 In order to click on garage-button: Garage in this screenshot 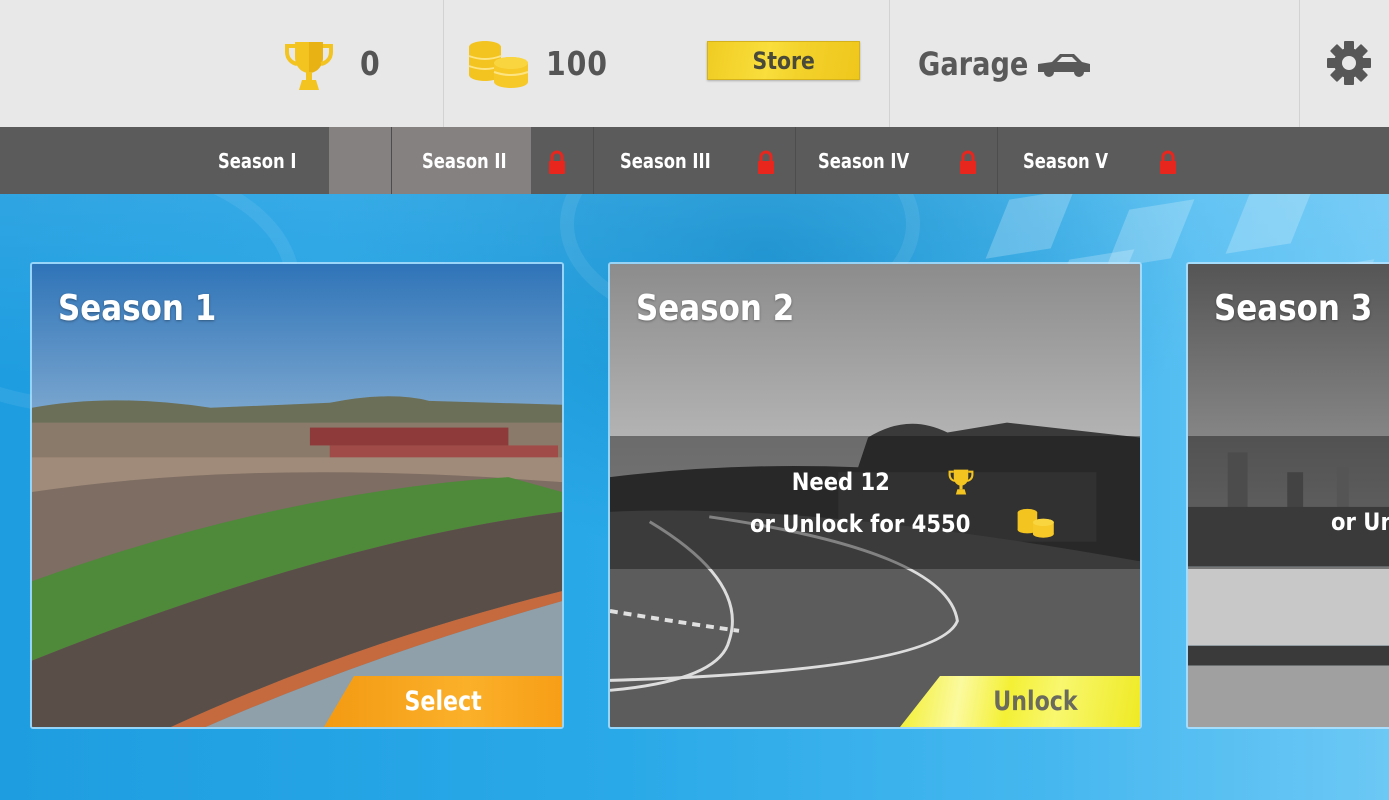, I will do `click(1005, 63)`.